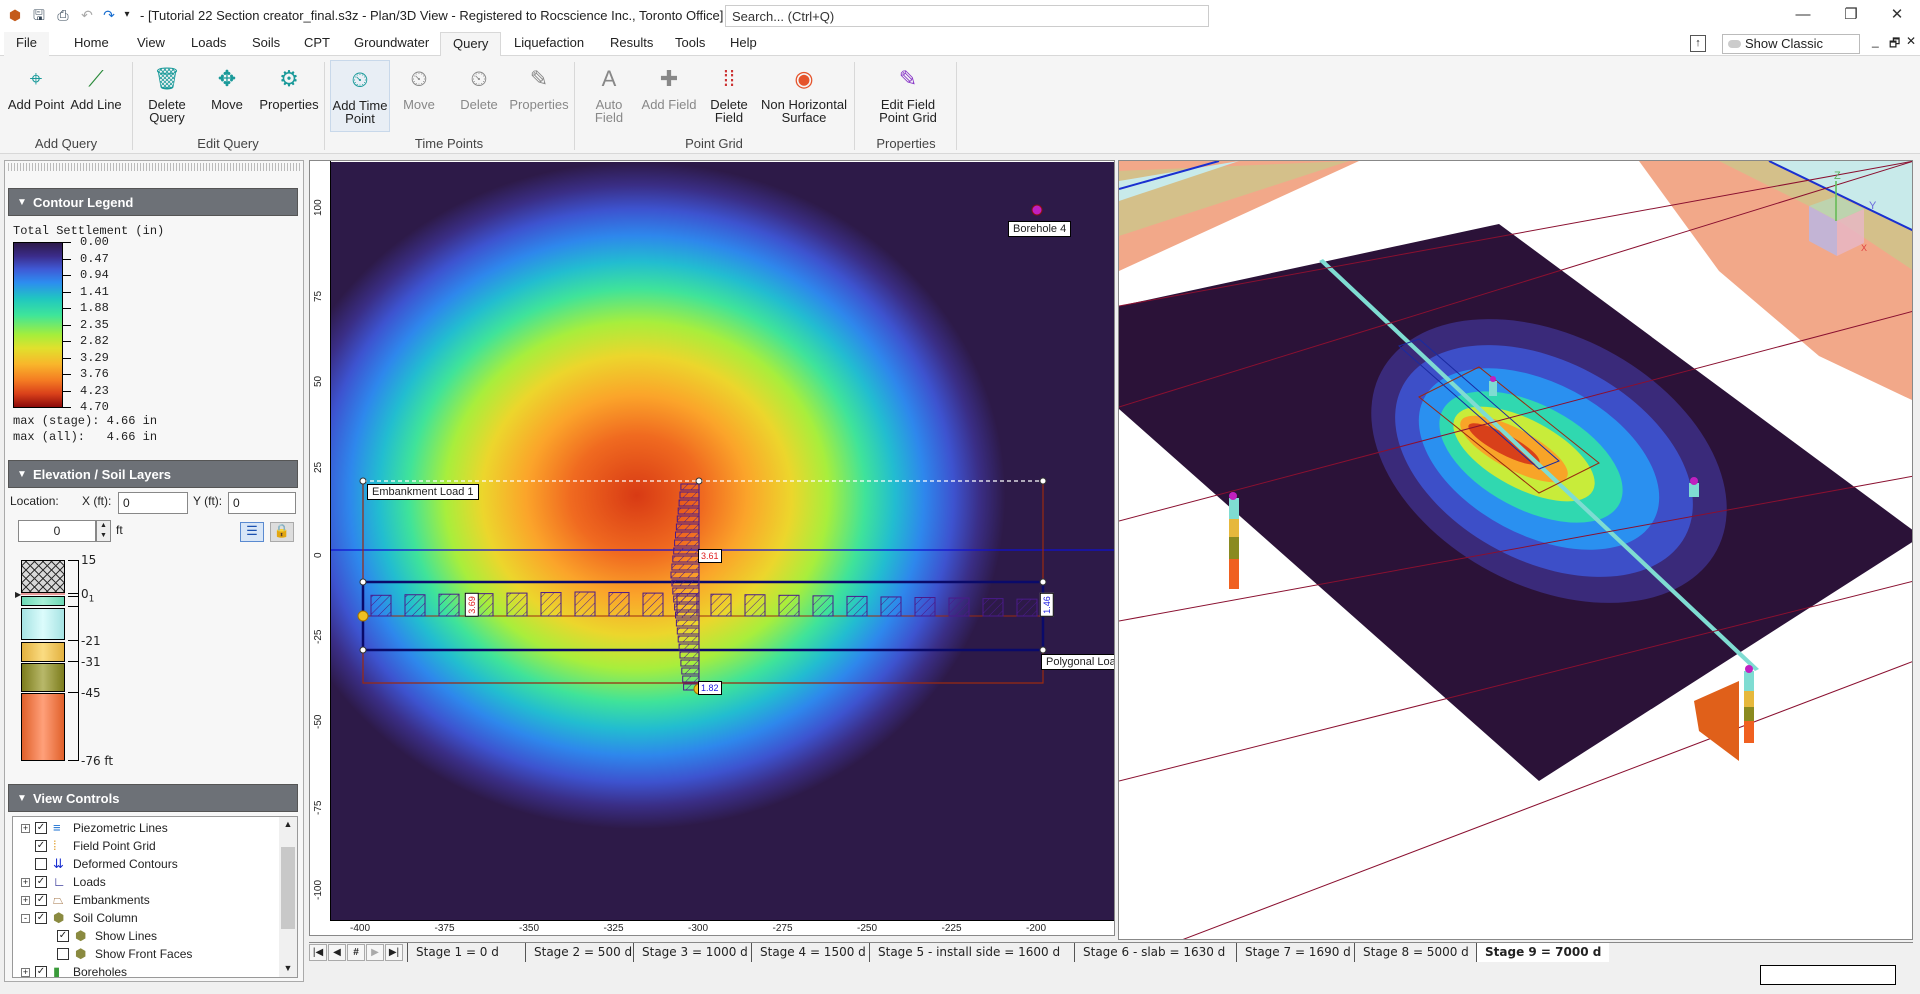 Image resolution: width=1920 pixels, height=994 pixels. I want to click on add-point-button: ⌖ Add Point, so click(36, 96).